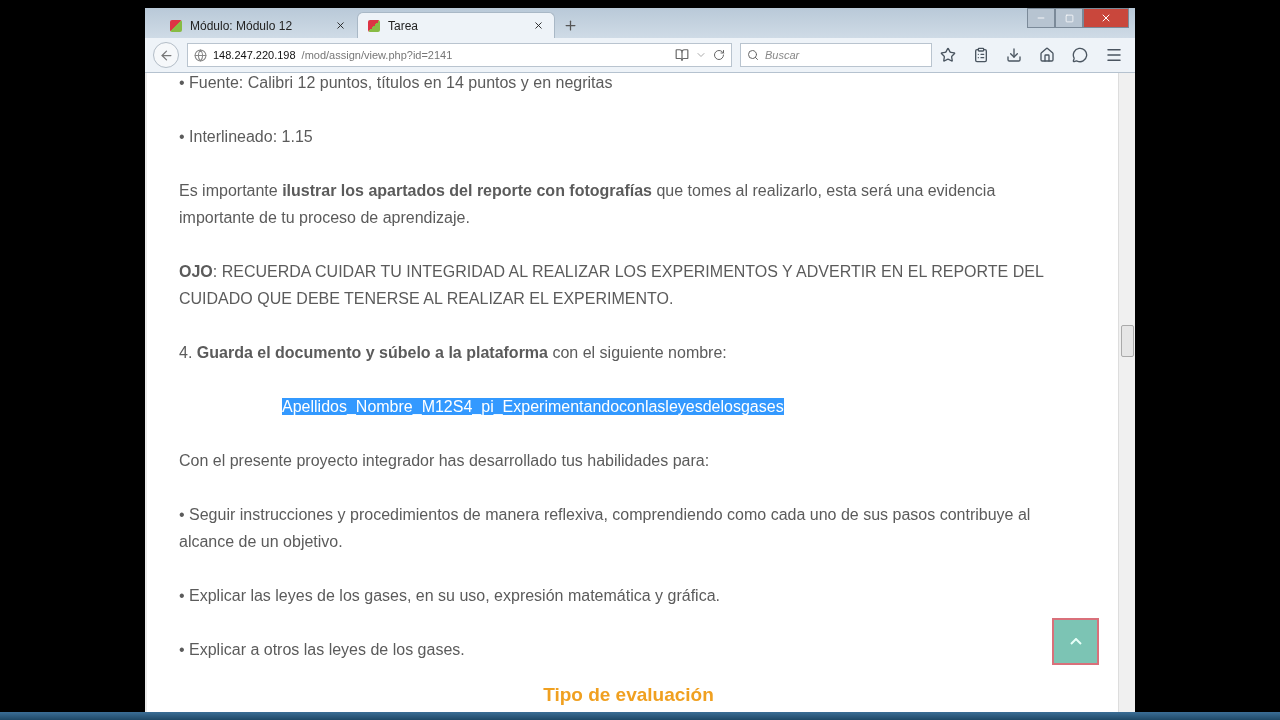 The width and height of the screenshot is (1280, 720). I want to click on search-icon, so click(753, 55).